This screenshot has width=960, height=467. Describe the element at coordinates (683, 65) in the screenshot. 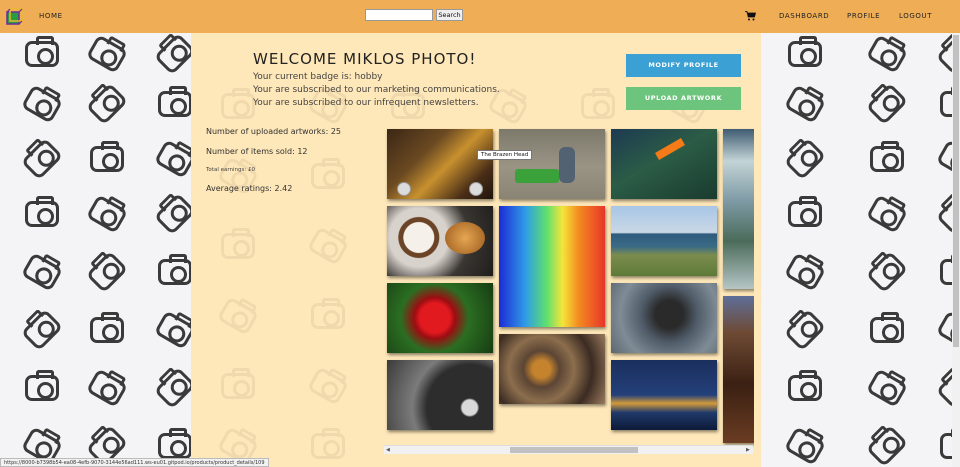

I see `modify-profile-button: MODIFY PROFILE` at that location.